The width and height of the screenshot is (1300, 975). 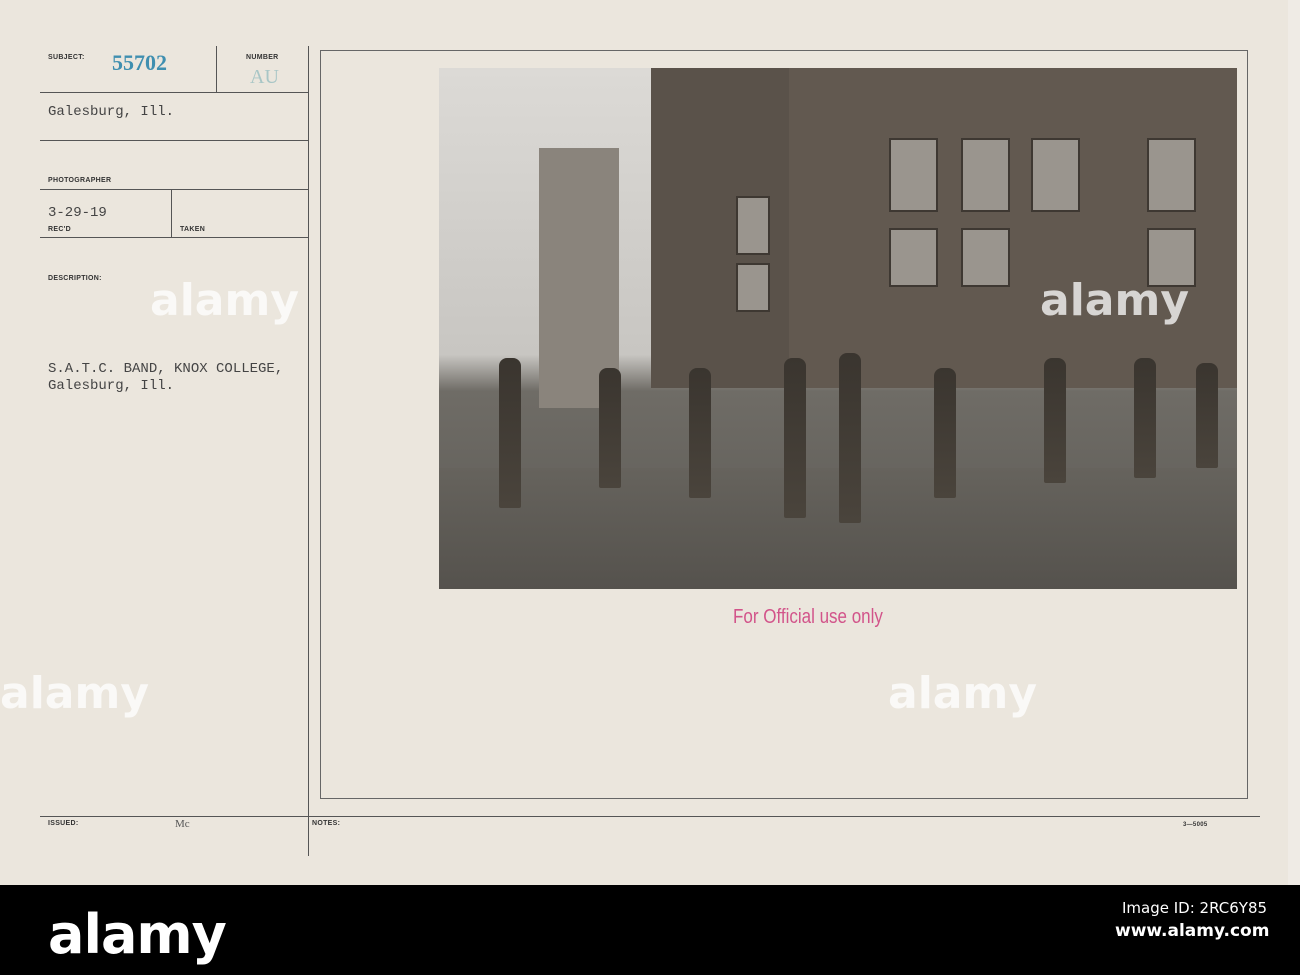 I want to click on description-line-2: Galesburg, Ill., so click(x=111, y=386).